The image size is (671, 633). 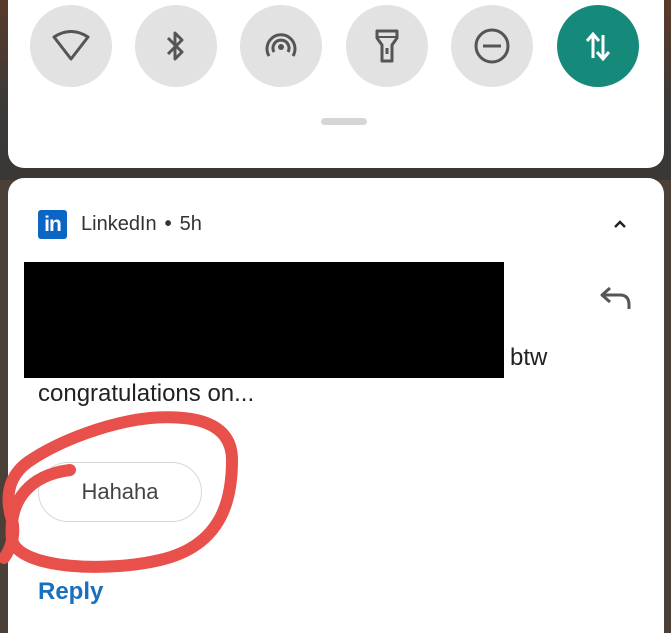 I want to click on panel-drag-handle, so click(x=344, y=121).